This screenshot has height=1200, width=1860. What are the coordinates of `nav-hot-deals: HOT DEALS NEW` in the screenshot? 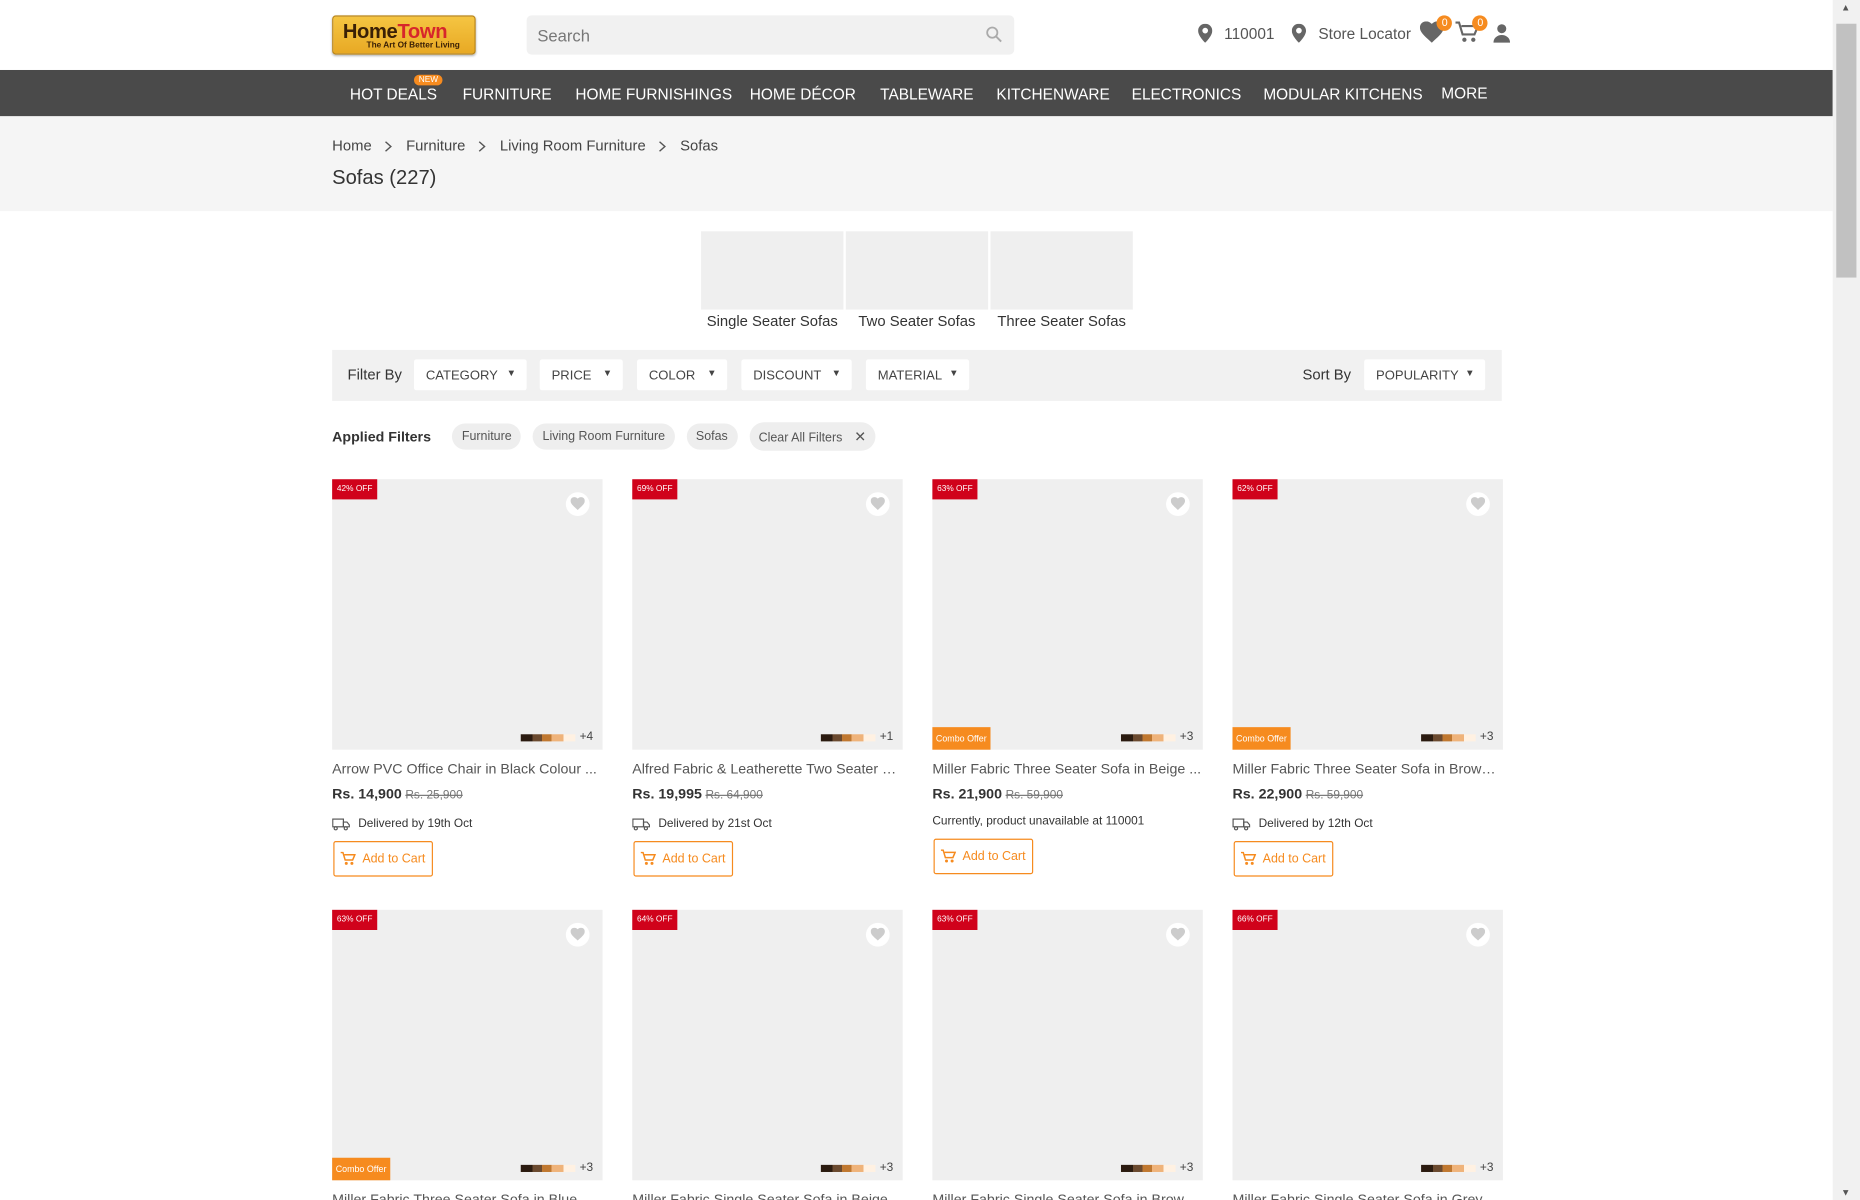 It's located at (396, 88).